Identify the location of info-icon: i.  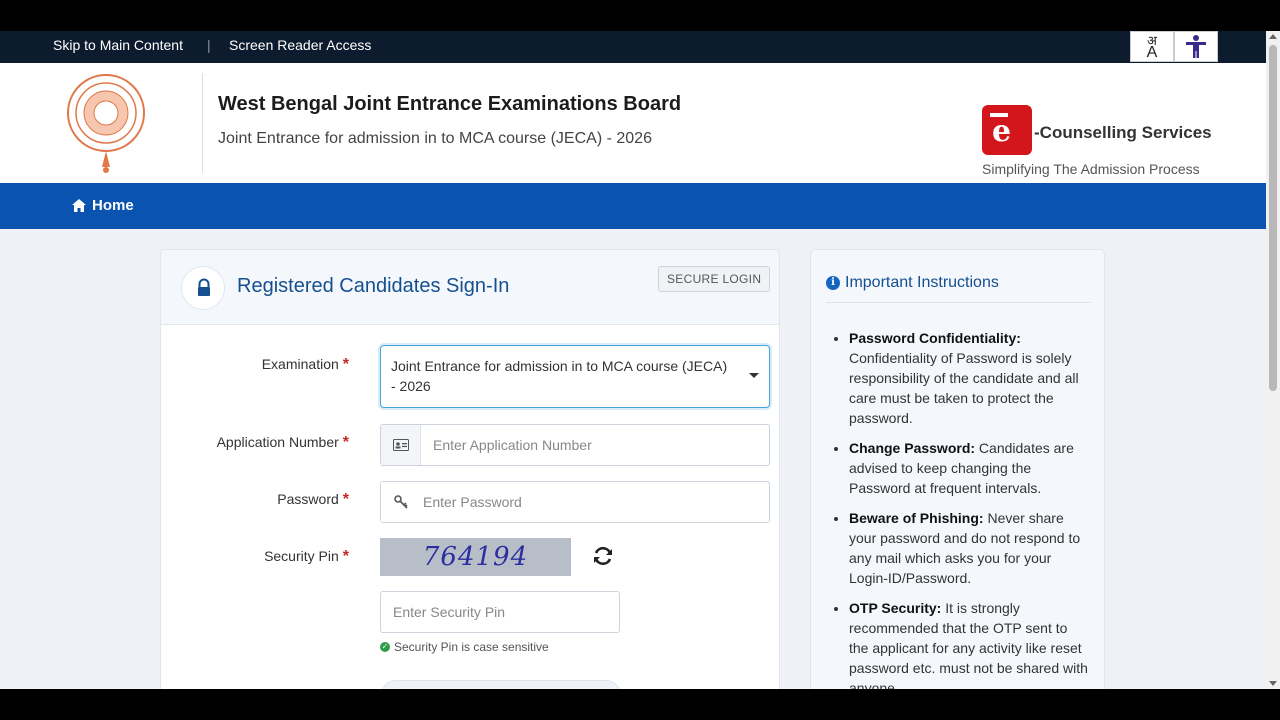
(833, 283).